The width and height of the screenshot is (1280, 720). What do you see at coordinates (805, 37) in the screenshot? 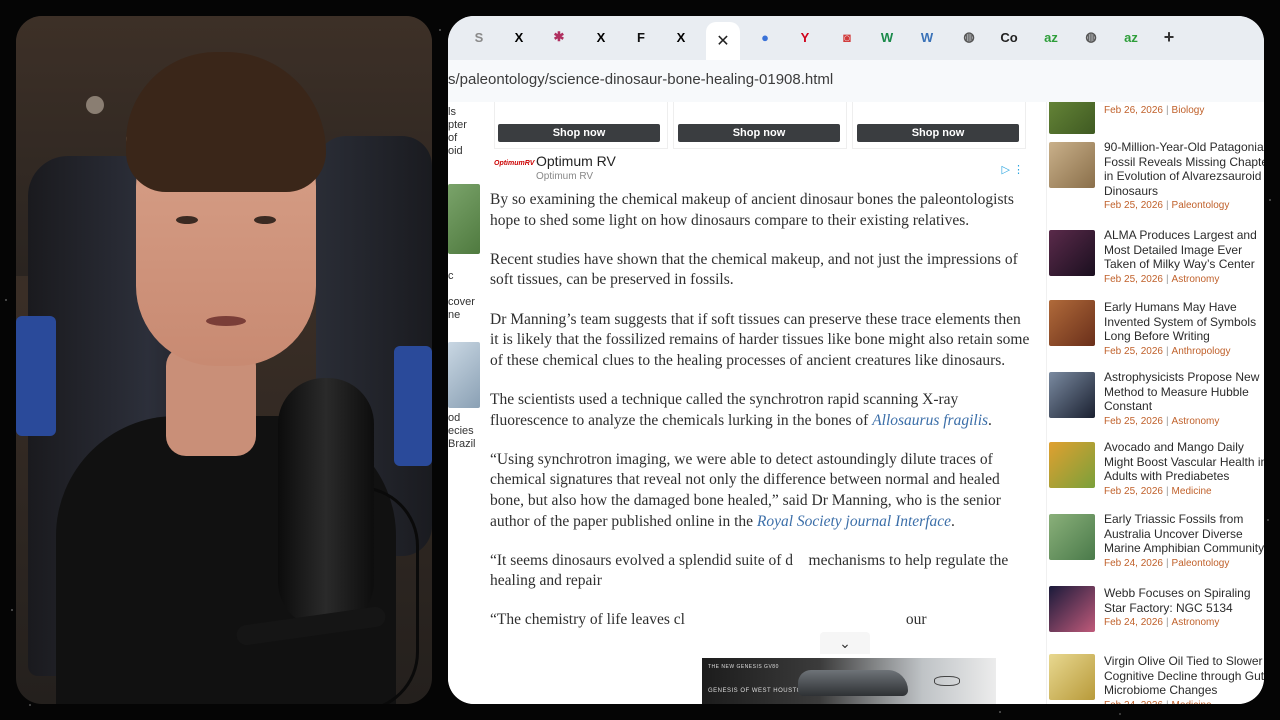
I see `tab: Y` at bounding box center [805, 37].